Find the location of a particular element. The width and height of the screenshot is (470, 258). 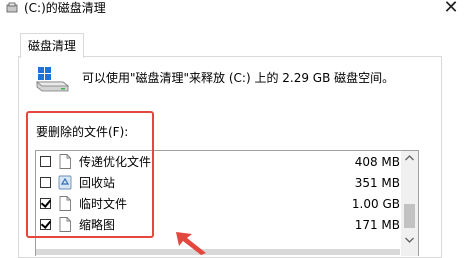

red-arrow-icon is located at coordinates (191, 243).